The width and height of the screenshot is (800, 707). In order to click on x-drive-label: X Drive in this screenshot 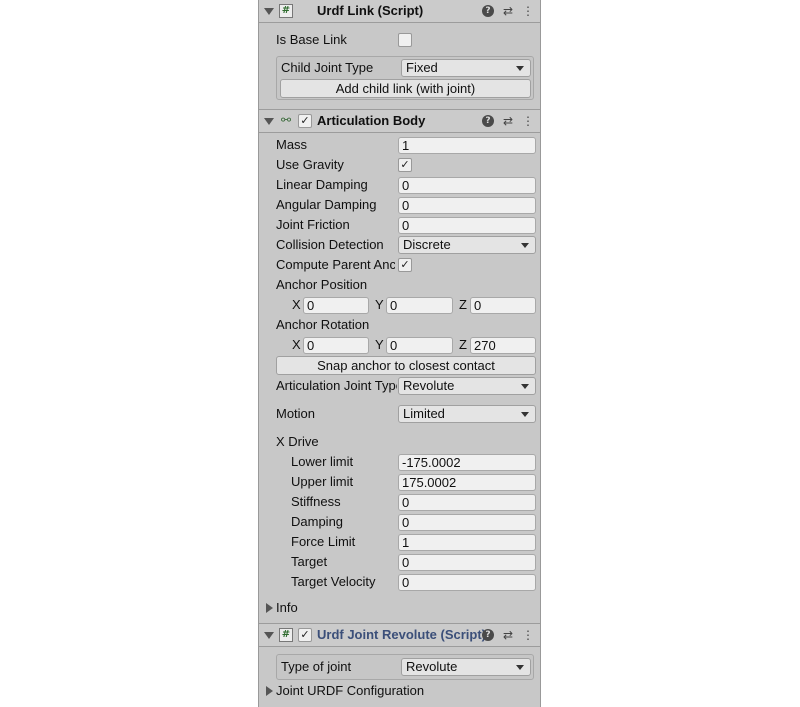, I will do `click(297, 441)`.